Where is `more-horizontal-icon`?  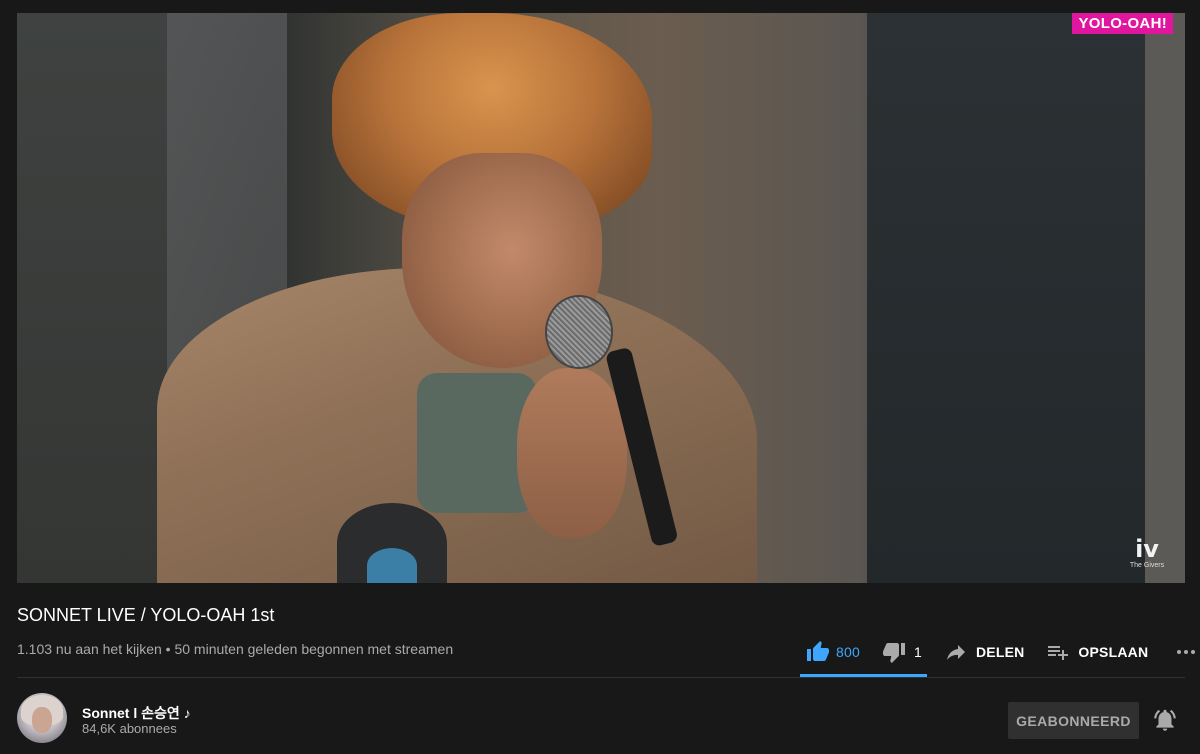
more-horizontal-icon is located at coordinates (1186, 652).